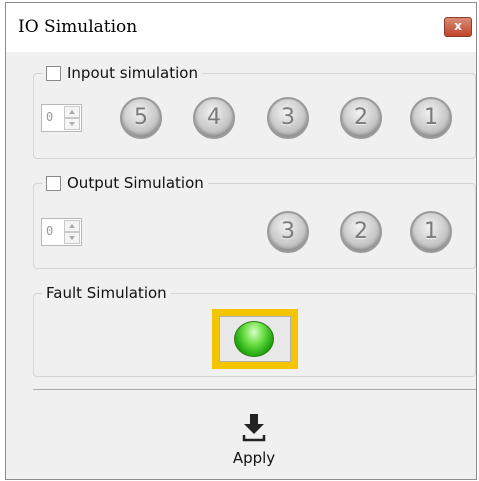 This screenshot has height=481, width=479. I want to click on input-simulation-label: Inpout simulation, so click(132, 73).